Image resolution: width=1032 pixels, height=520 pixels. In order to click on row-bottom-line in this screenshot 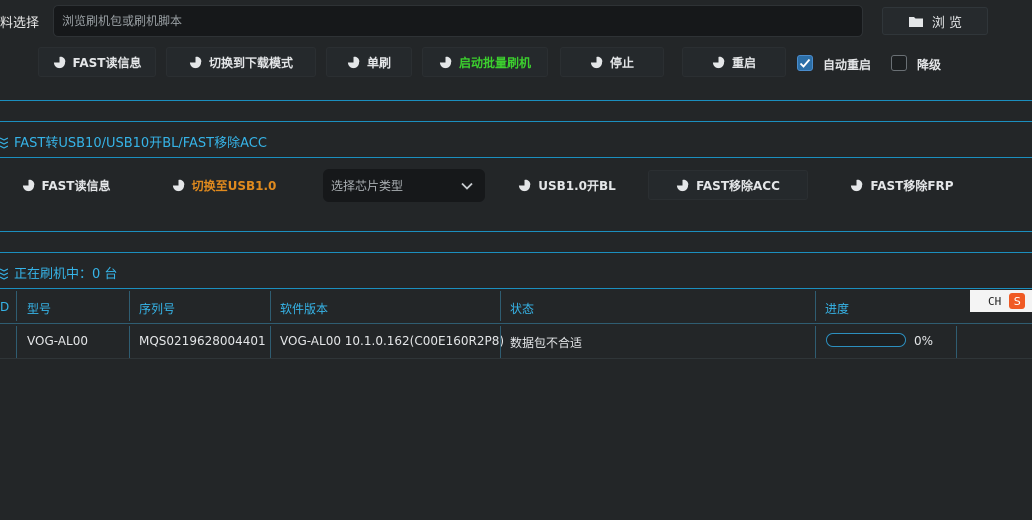, I will do `click(516, 358)`.